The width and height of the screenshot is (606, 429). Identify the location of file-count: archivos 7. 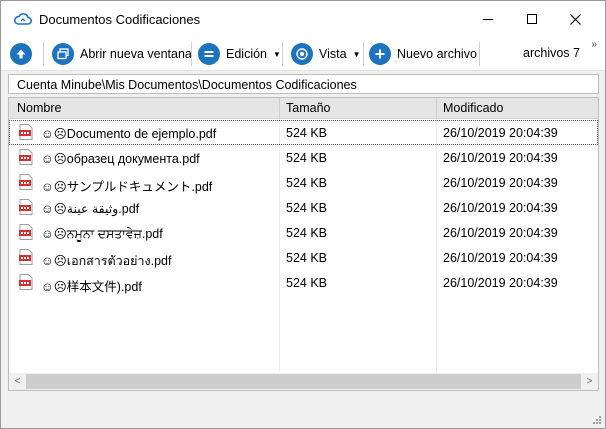
(551, 53).